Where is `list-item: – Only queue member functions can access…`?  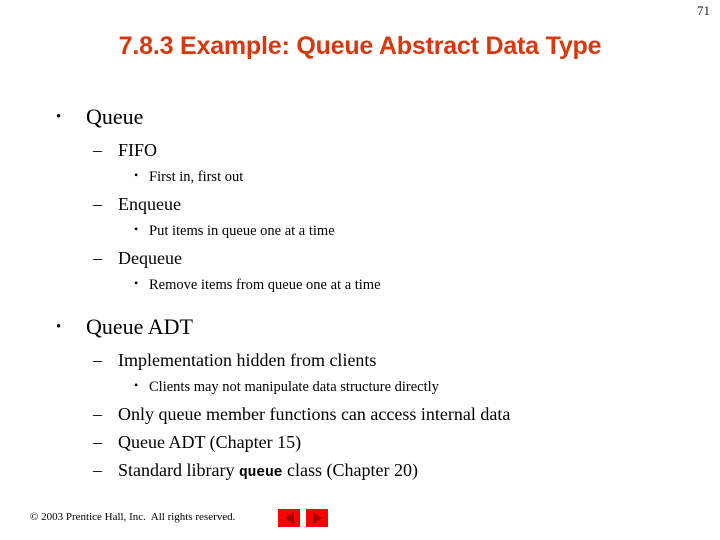 list-item: – Only queue member functions can access… is located at coordinates (360, 414).